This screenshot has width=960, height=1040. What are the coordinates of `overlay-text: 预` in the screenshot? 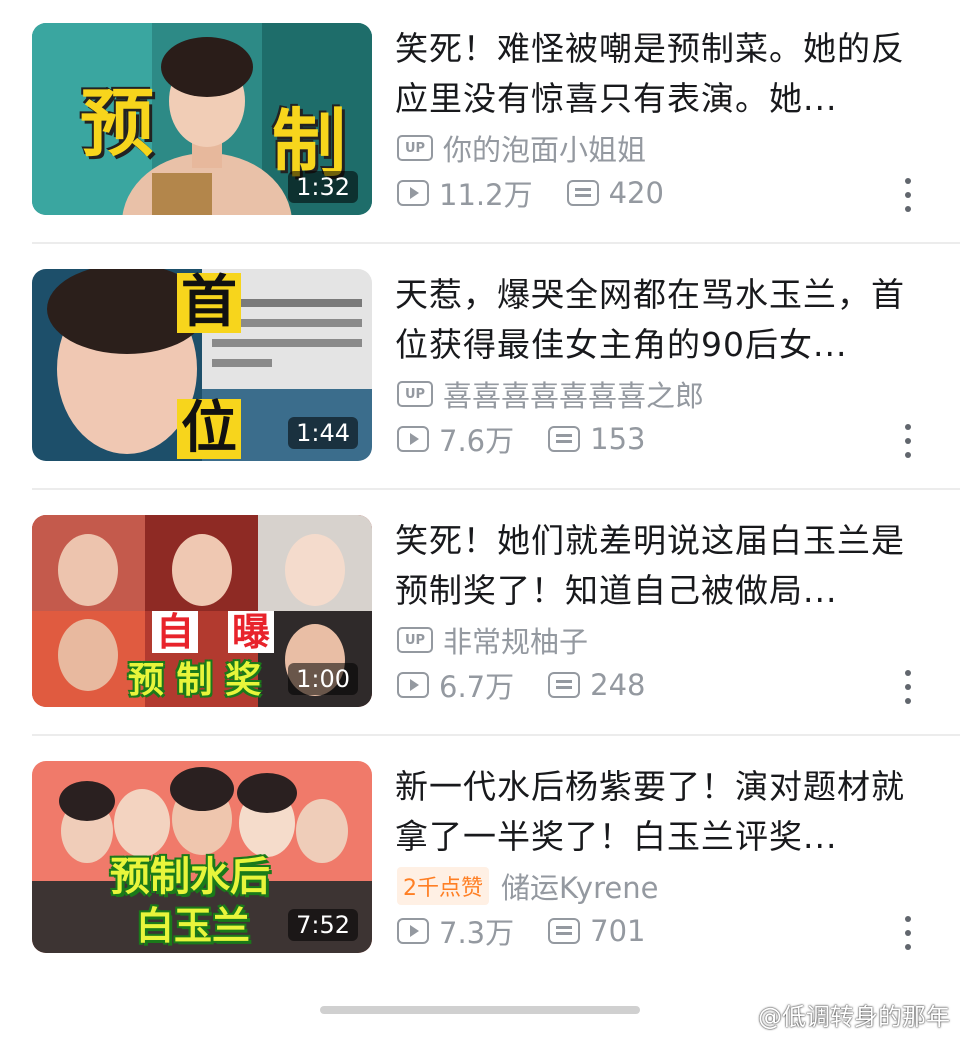 It's located at (117, 124).